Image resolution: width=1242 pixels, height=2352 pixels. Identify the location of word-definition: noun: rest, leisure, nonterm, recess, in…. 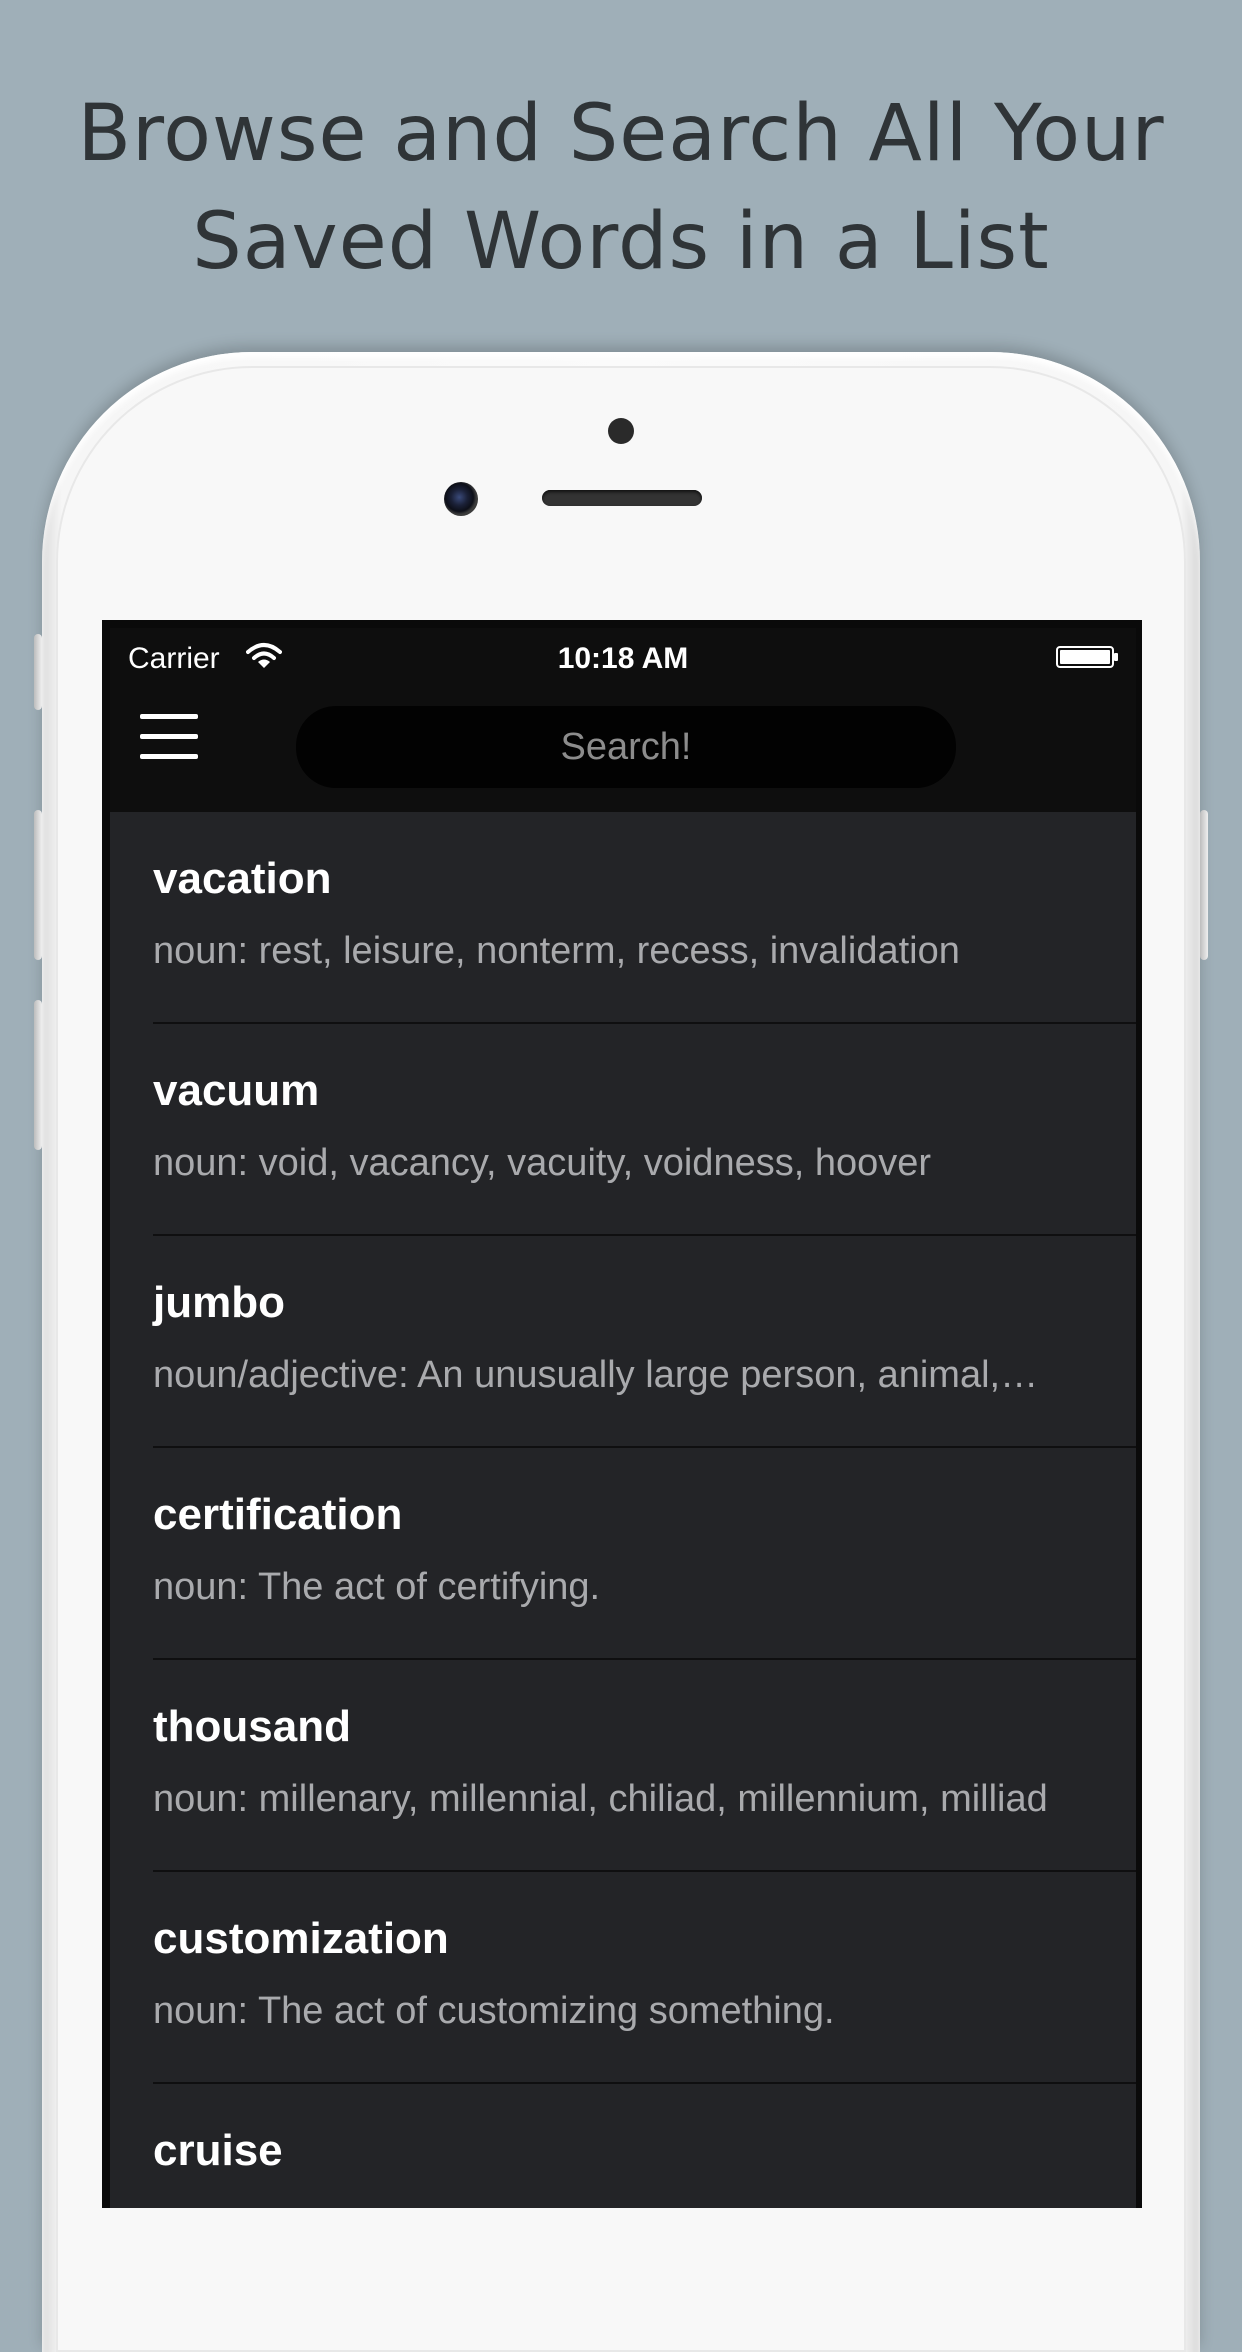
(556, 951).